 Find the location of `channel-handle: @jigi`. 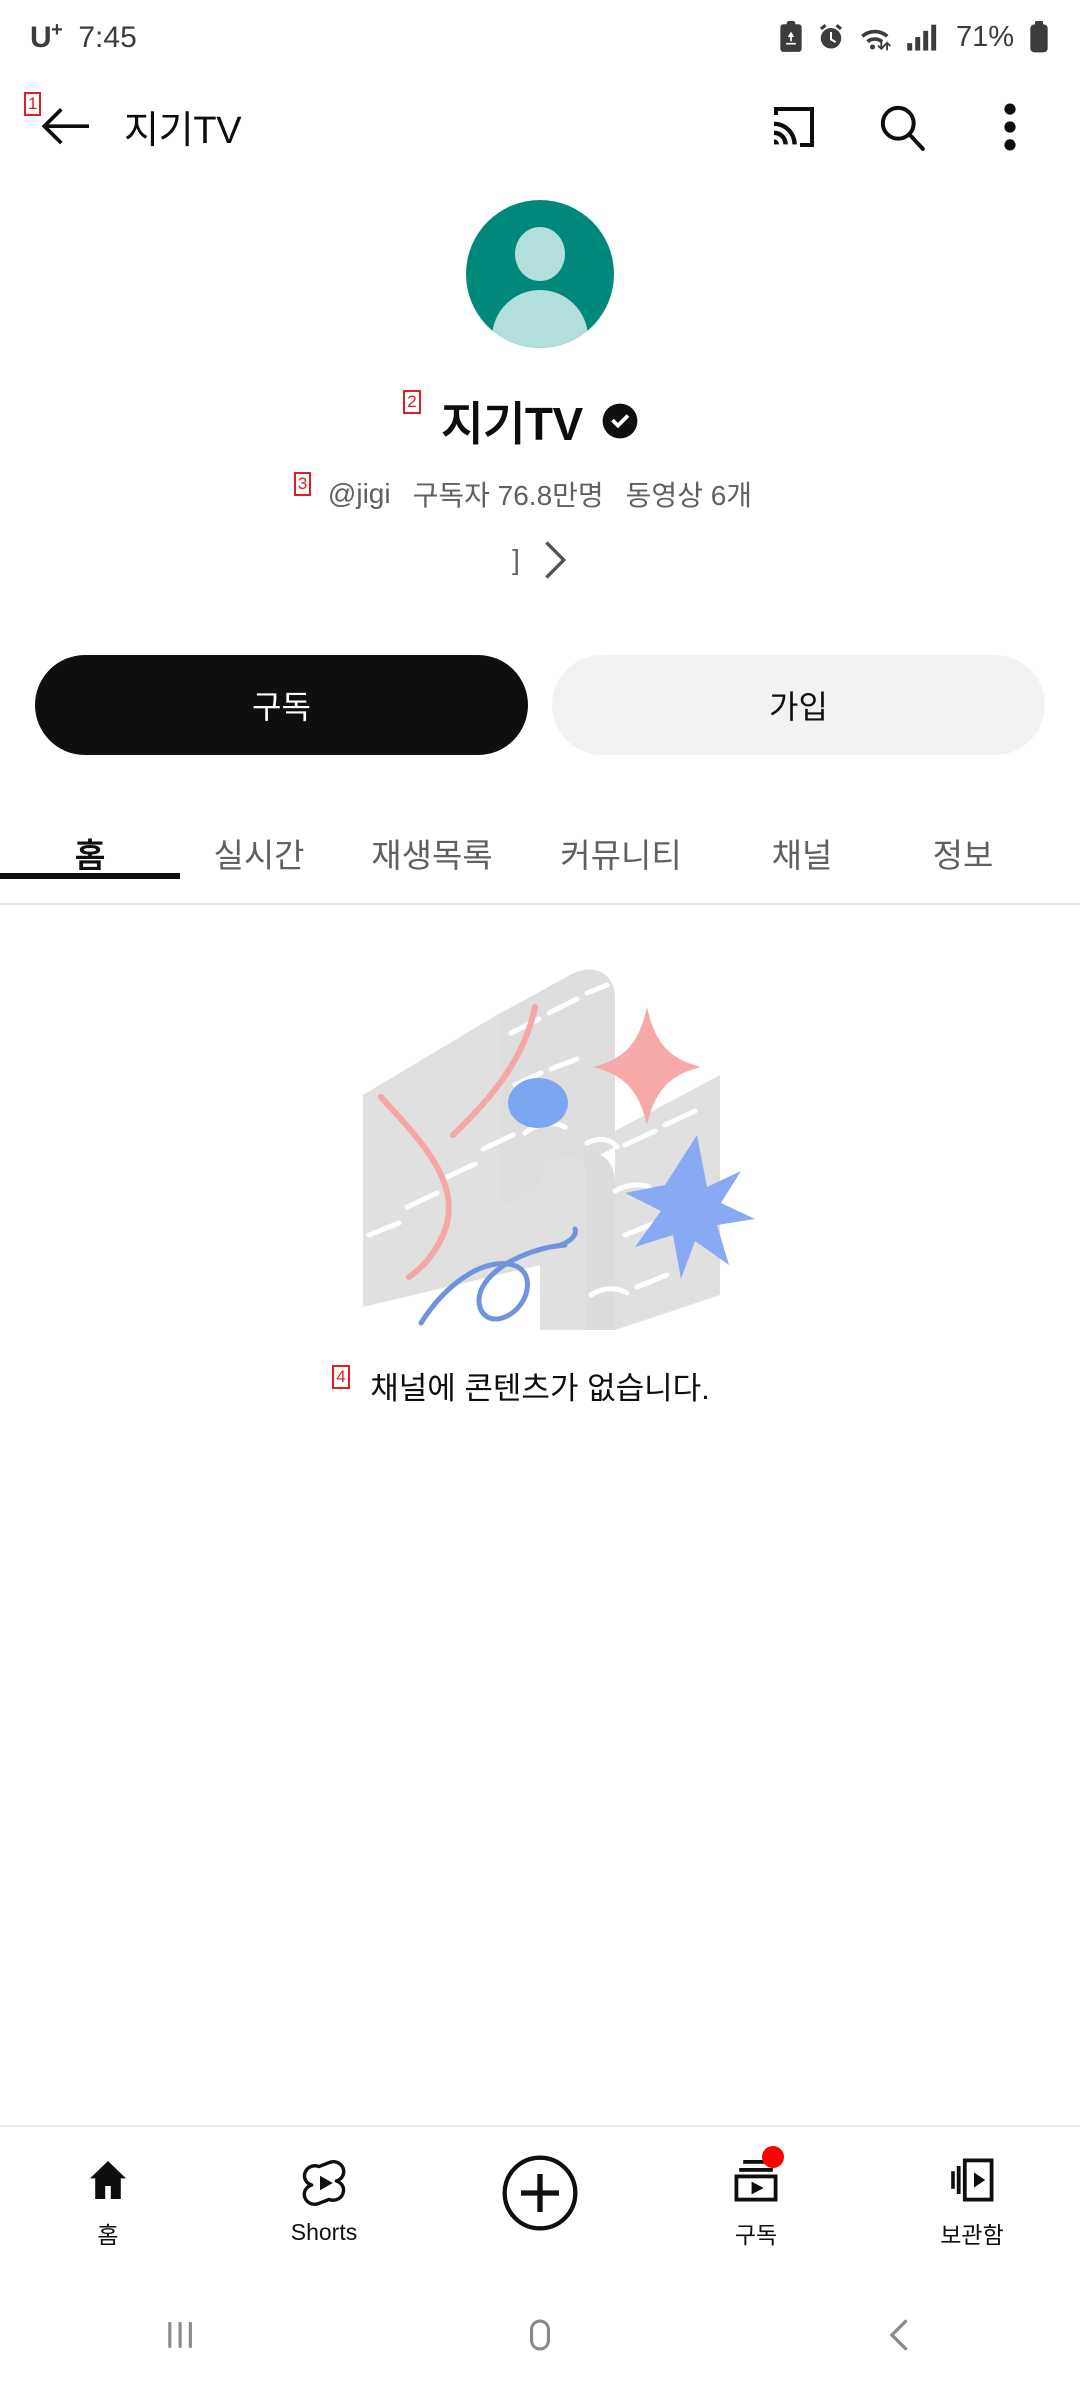

channel-handle: @jigi is located at coordinates (359, 493).